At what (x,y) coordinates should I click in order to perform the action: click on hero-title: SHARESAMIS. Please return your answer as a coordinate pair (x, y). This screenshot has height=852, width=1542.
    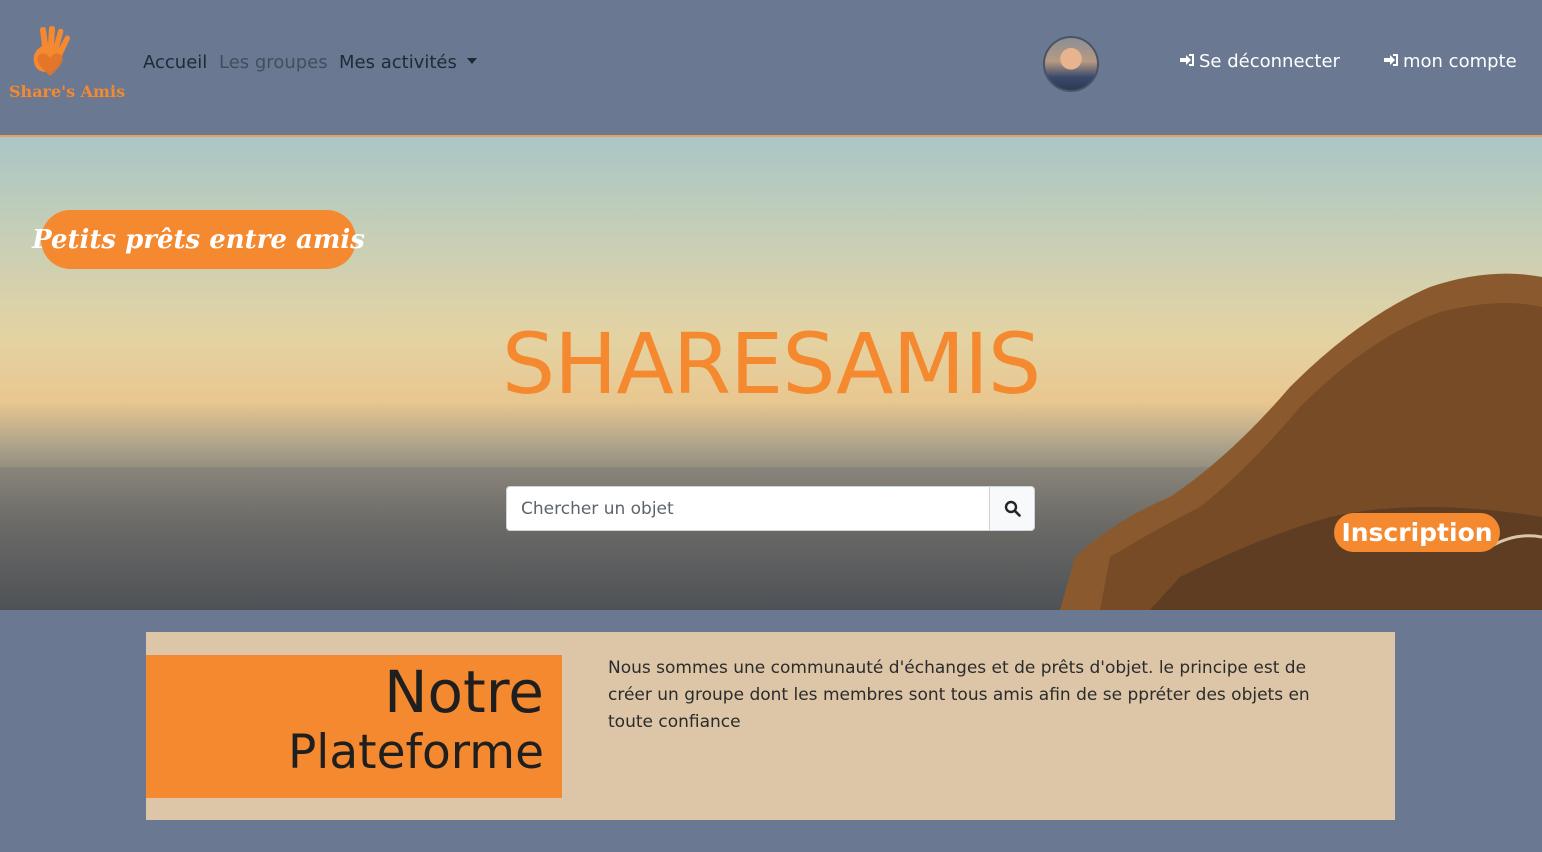
    Looking at the image, I should click on (771, 364).